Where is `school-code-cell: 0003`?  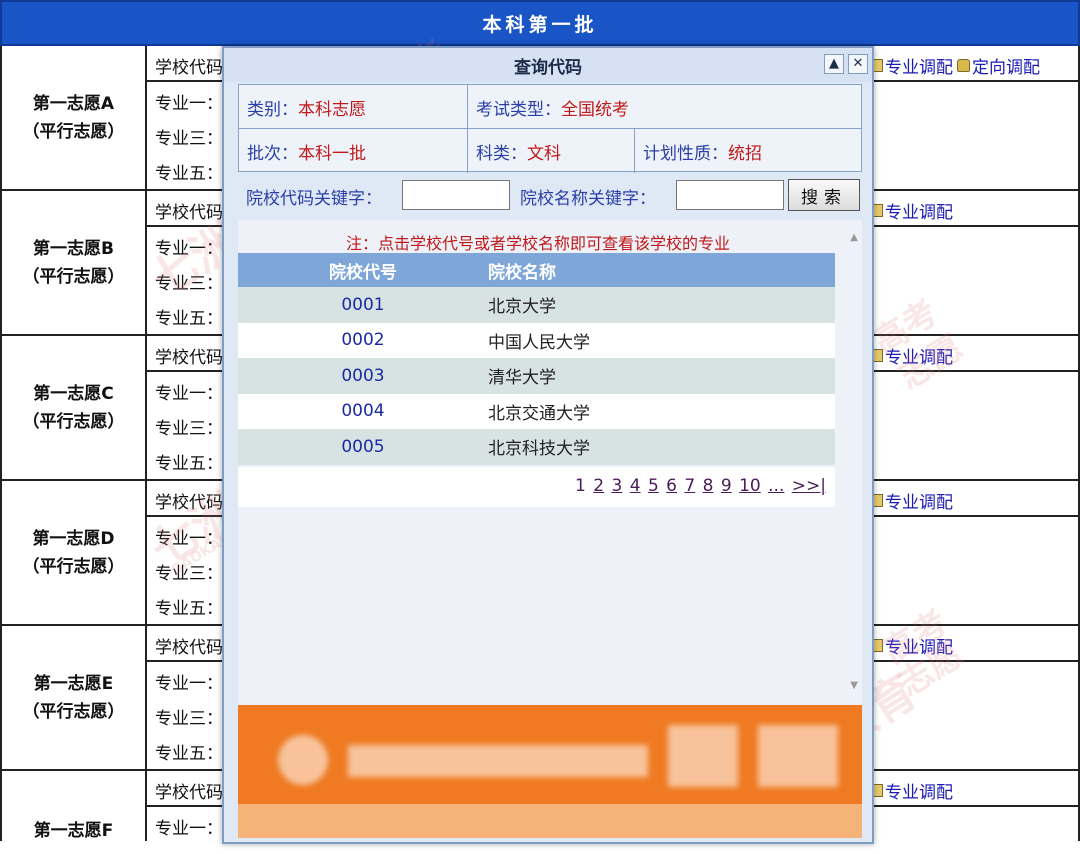
school-code-cell: 0003 is located at coordinates (363, 376).